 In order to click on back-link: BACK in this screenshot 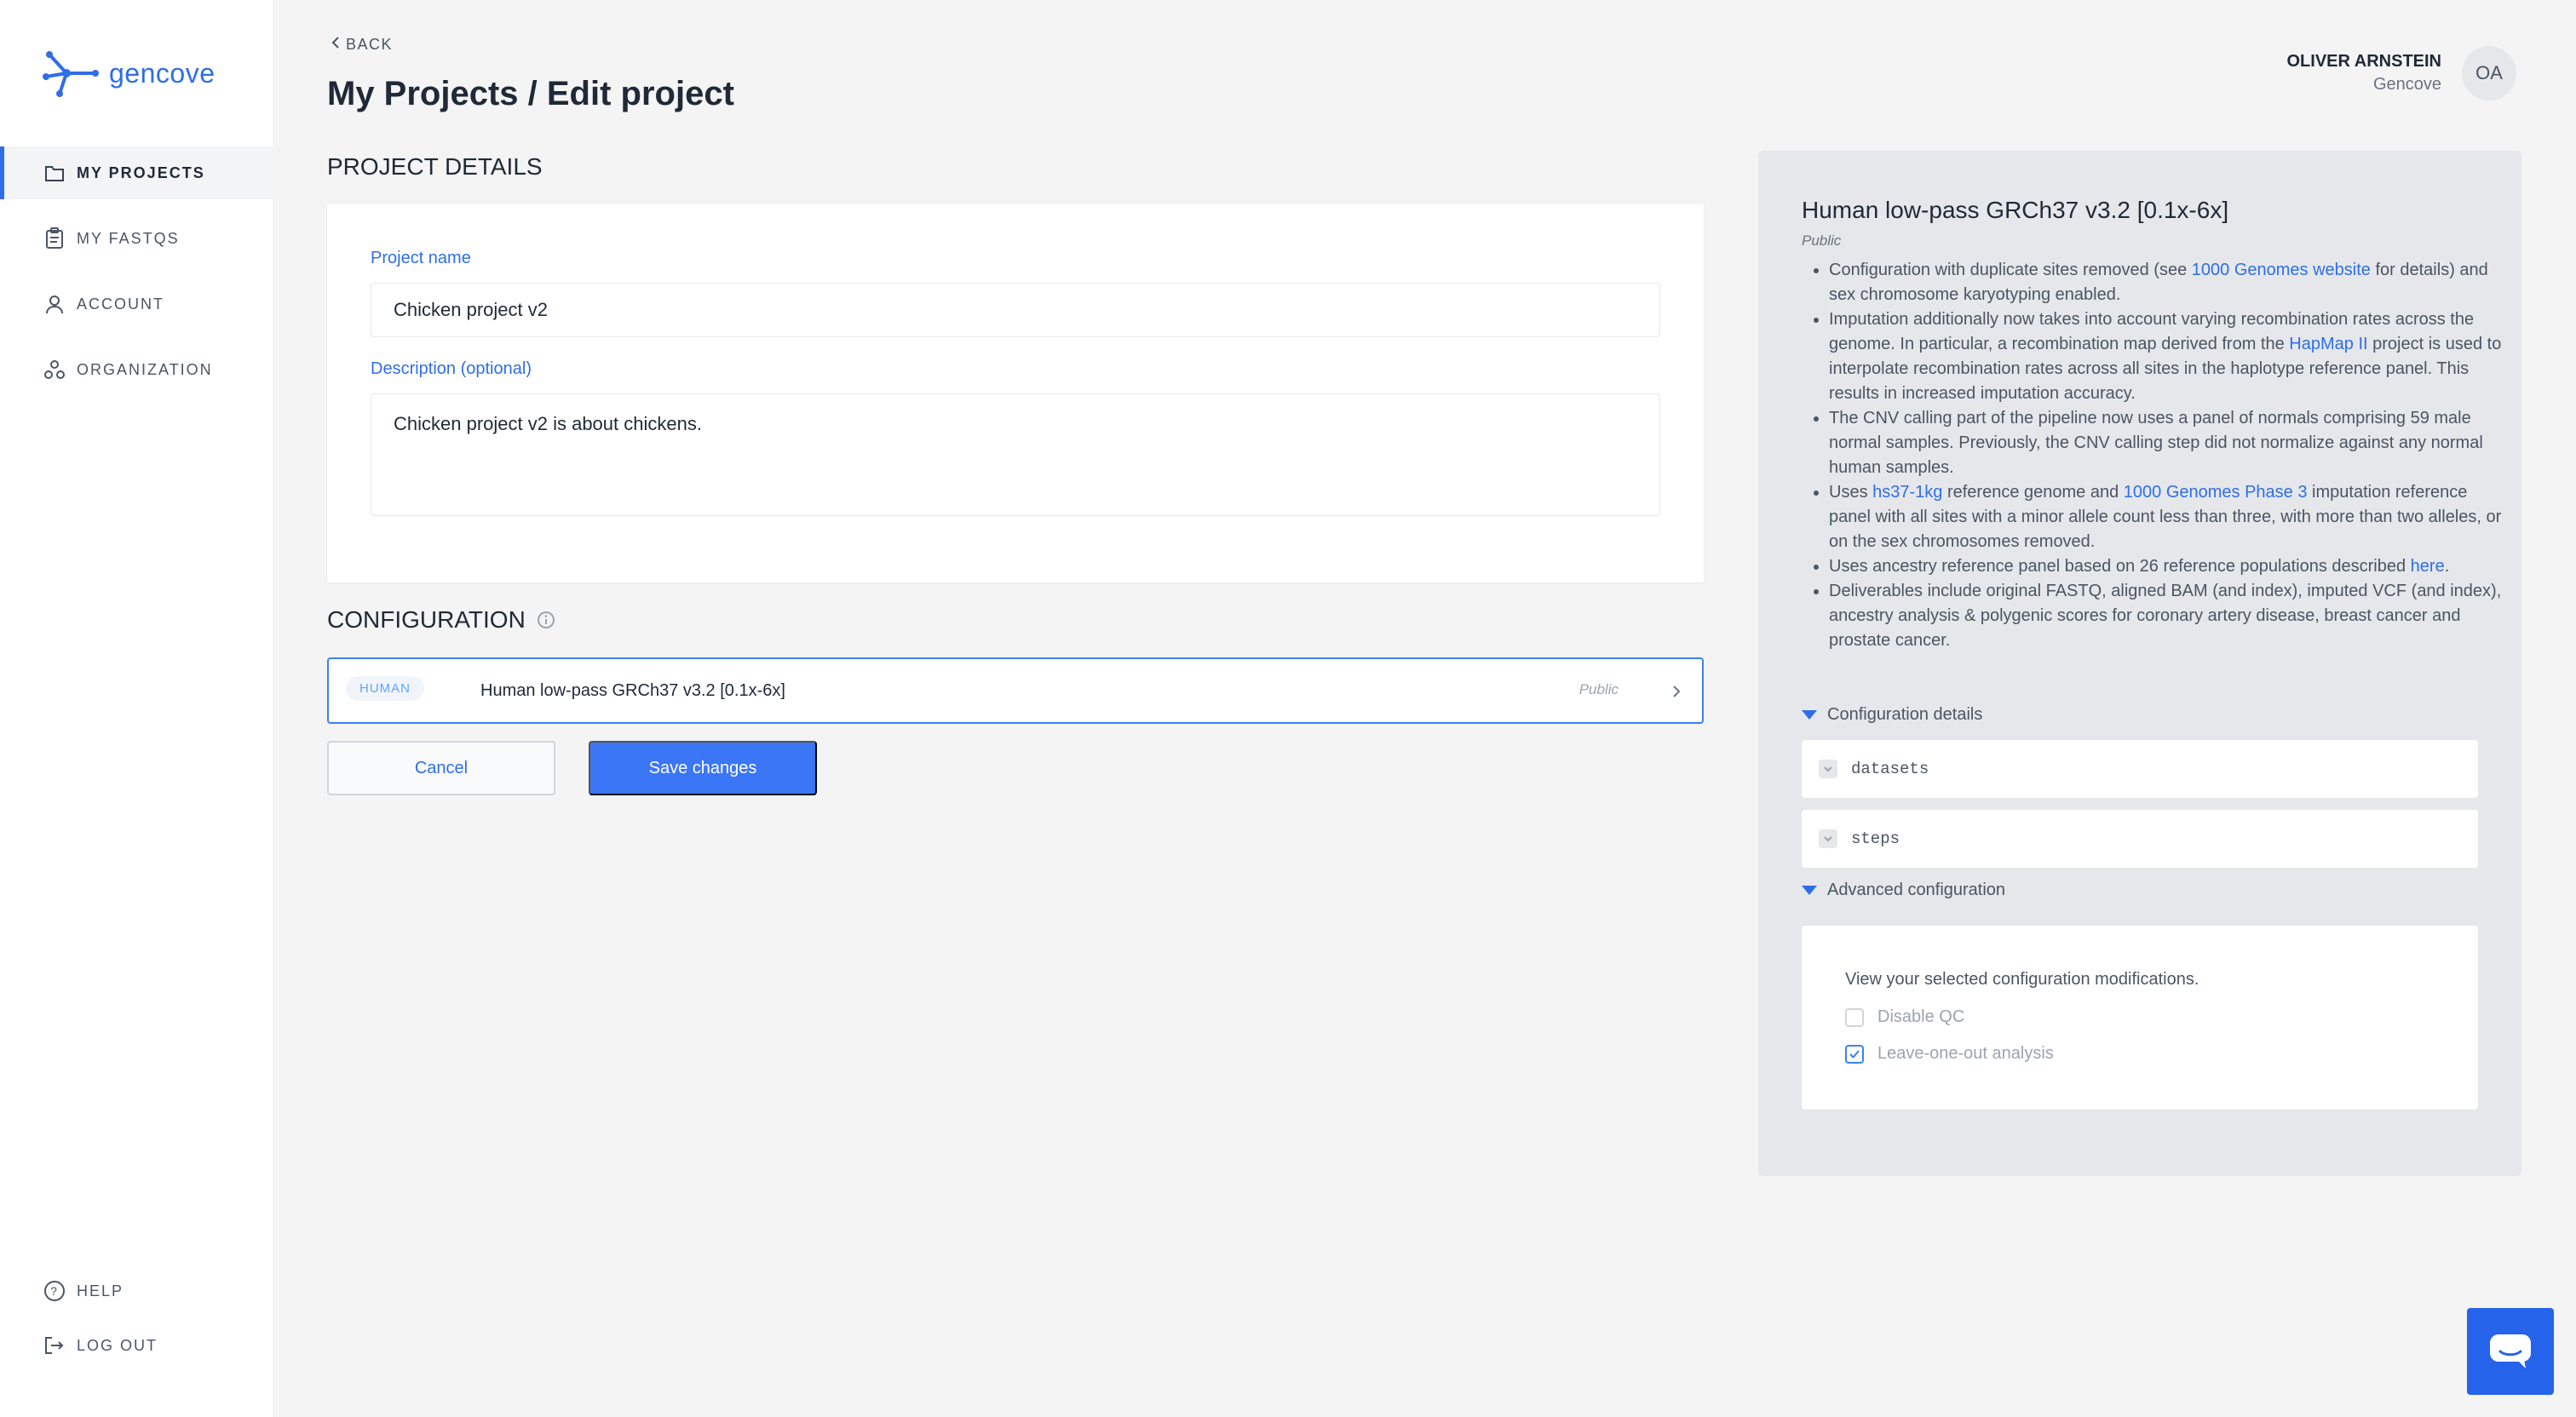, I will do `click(362, 45)`.